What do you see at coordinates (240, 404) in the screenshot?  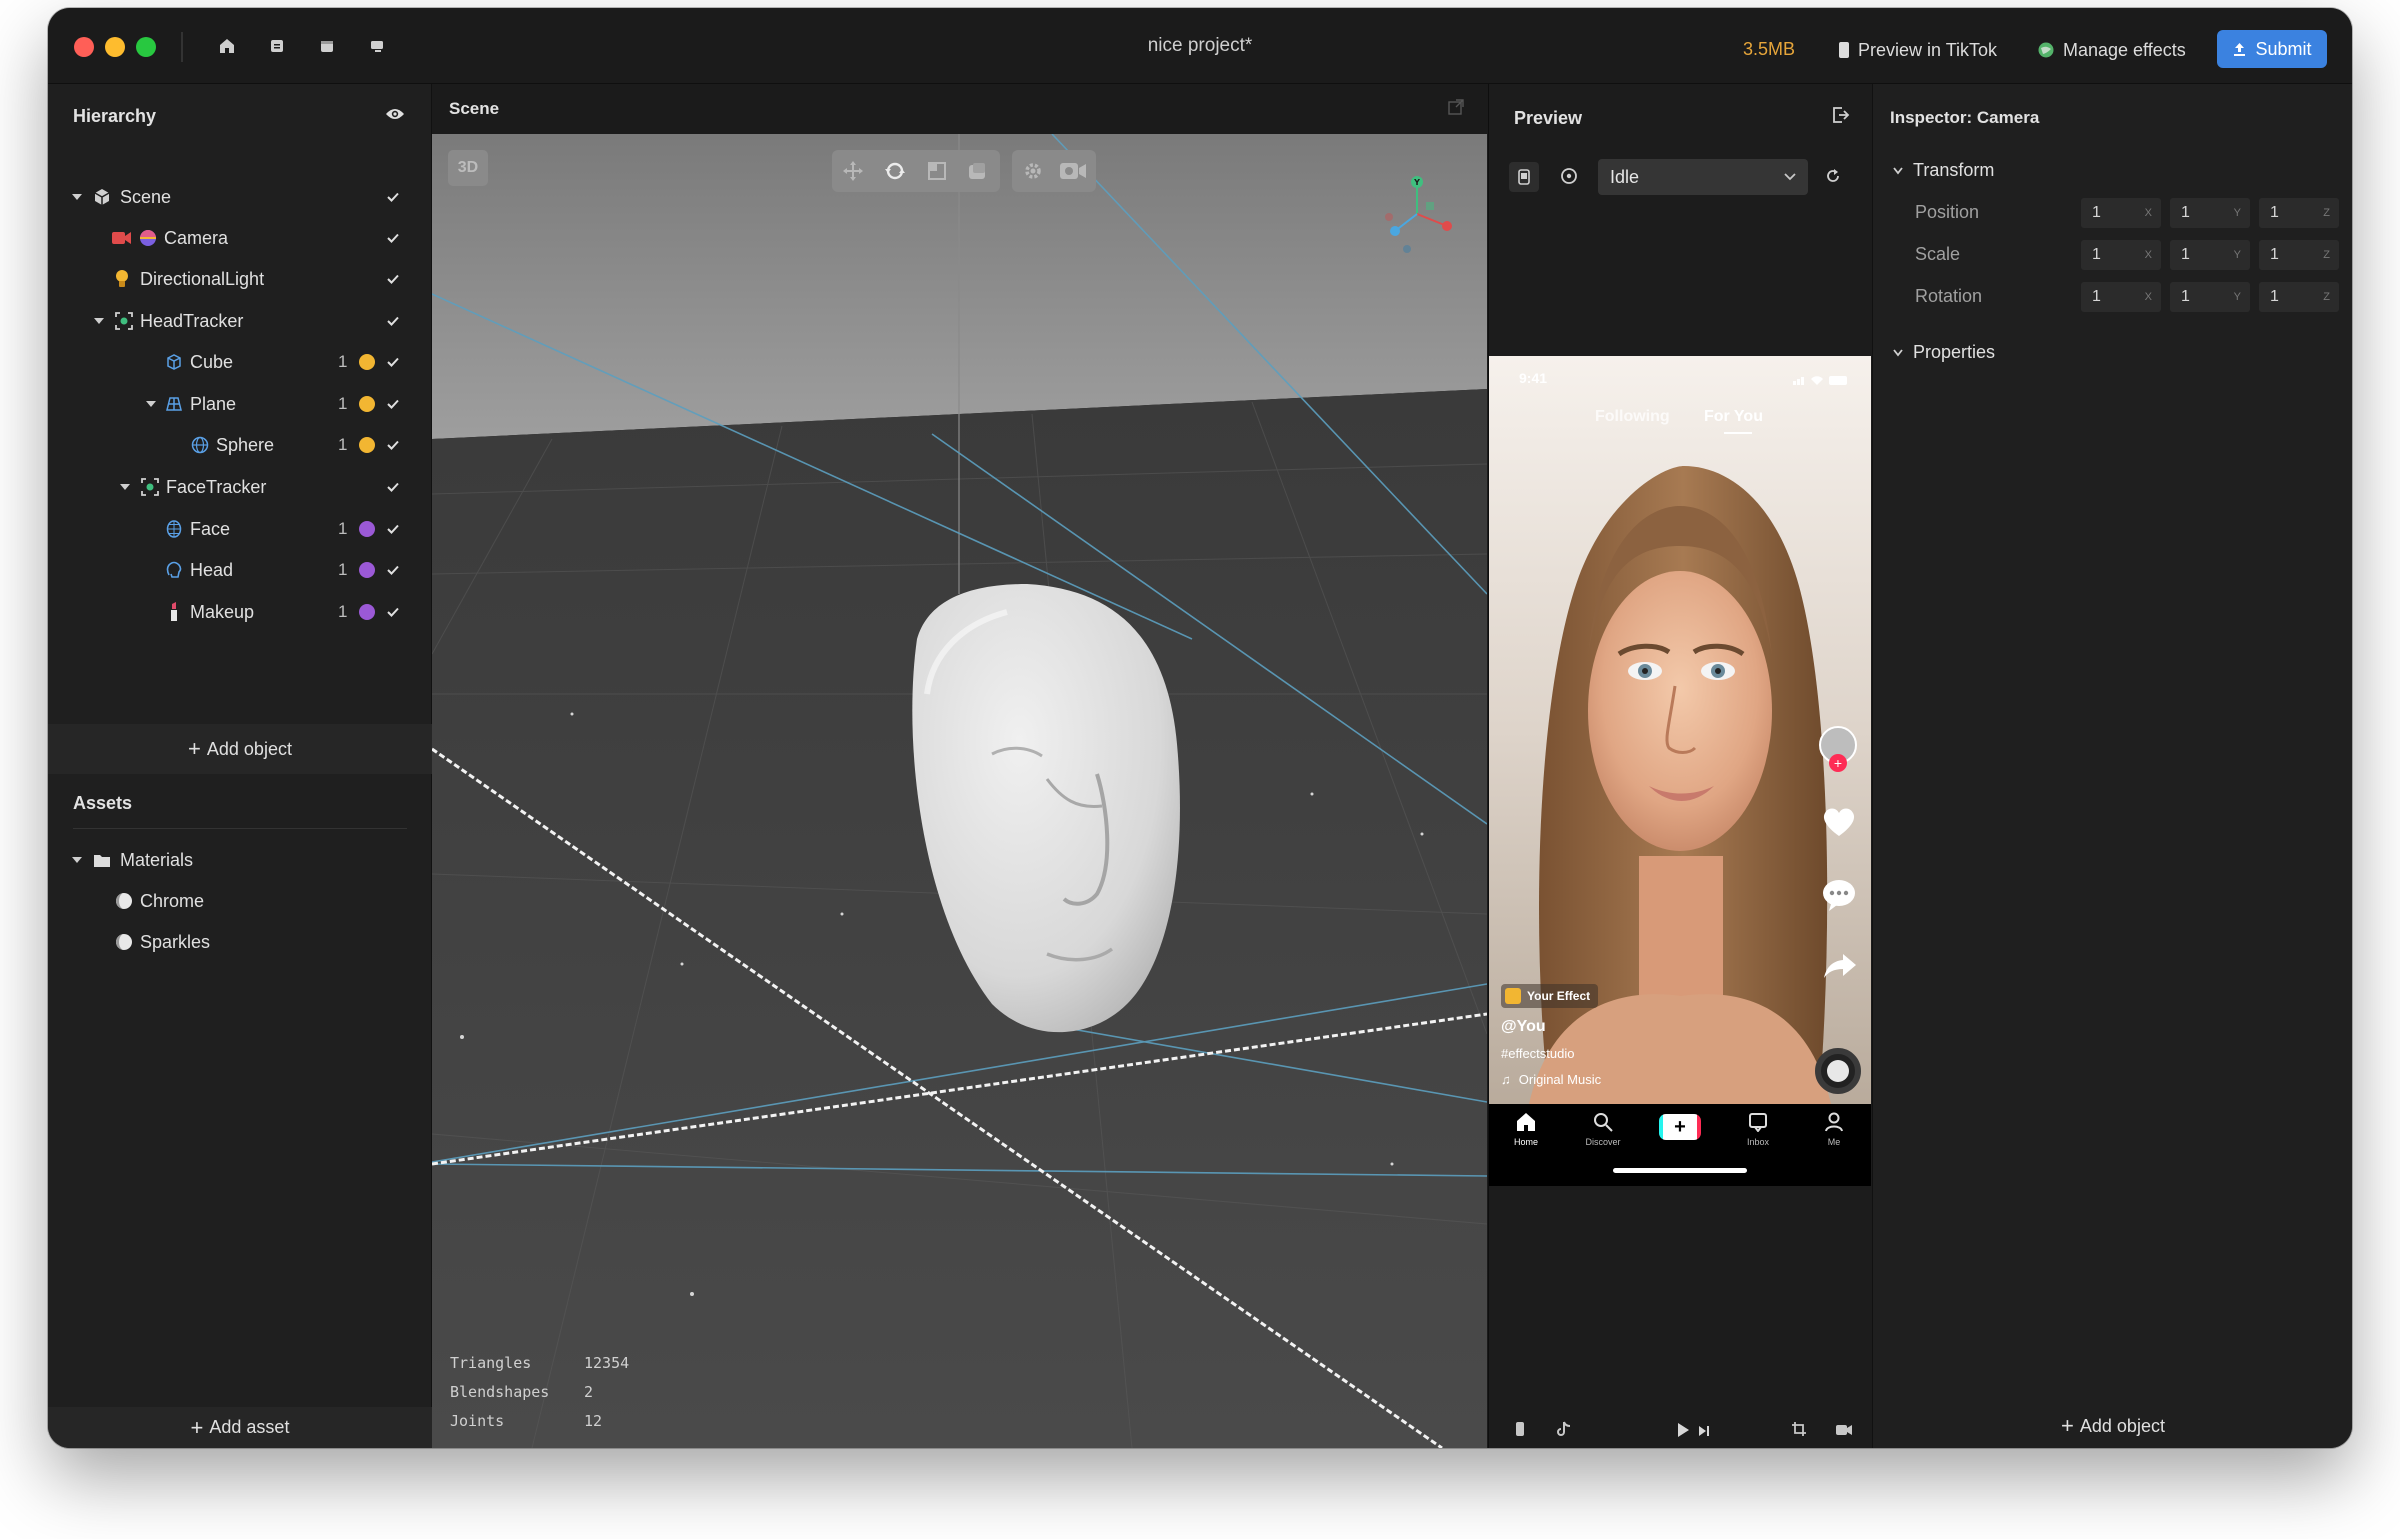 I see `tree-item-plane: Plane 1` at bounding box center [240, 404].